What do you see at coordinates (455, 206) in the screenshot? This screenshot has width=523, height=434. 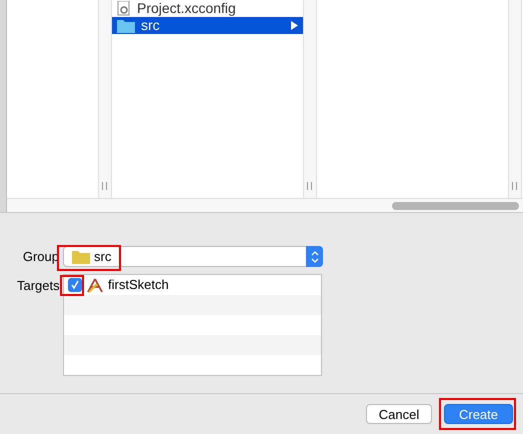 I see `scrollbar-thumb` at bounding box center [455, 206].